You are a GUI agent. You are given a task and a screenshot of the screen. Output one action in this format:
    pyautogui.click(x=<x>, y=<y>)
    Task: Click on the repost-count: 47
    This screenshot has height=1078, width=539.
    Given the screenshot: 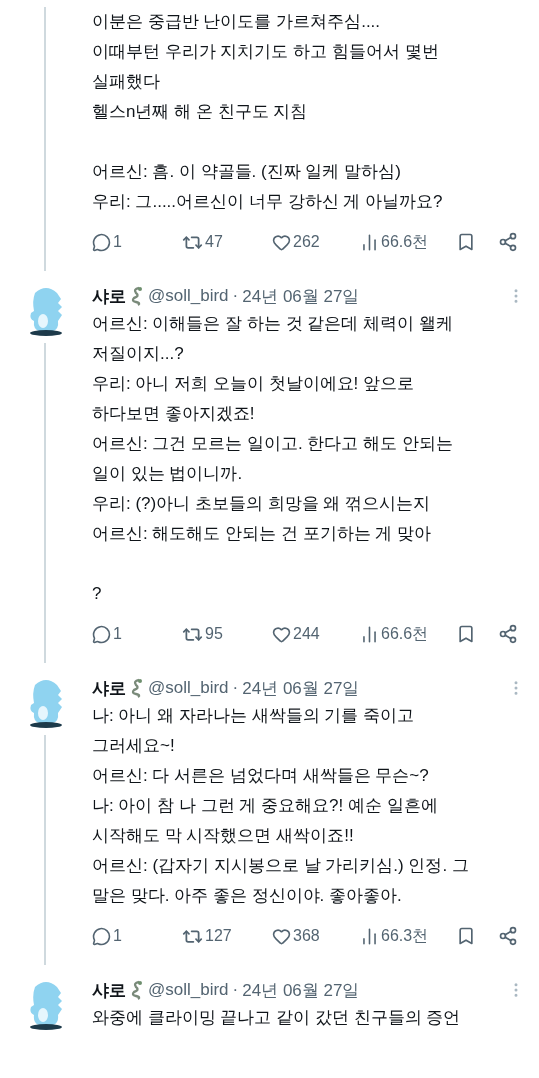 What is the action you would take?
    pyautogui.click(x=214, y=242)
    